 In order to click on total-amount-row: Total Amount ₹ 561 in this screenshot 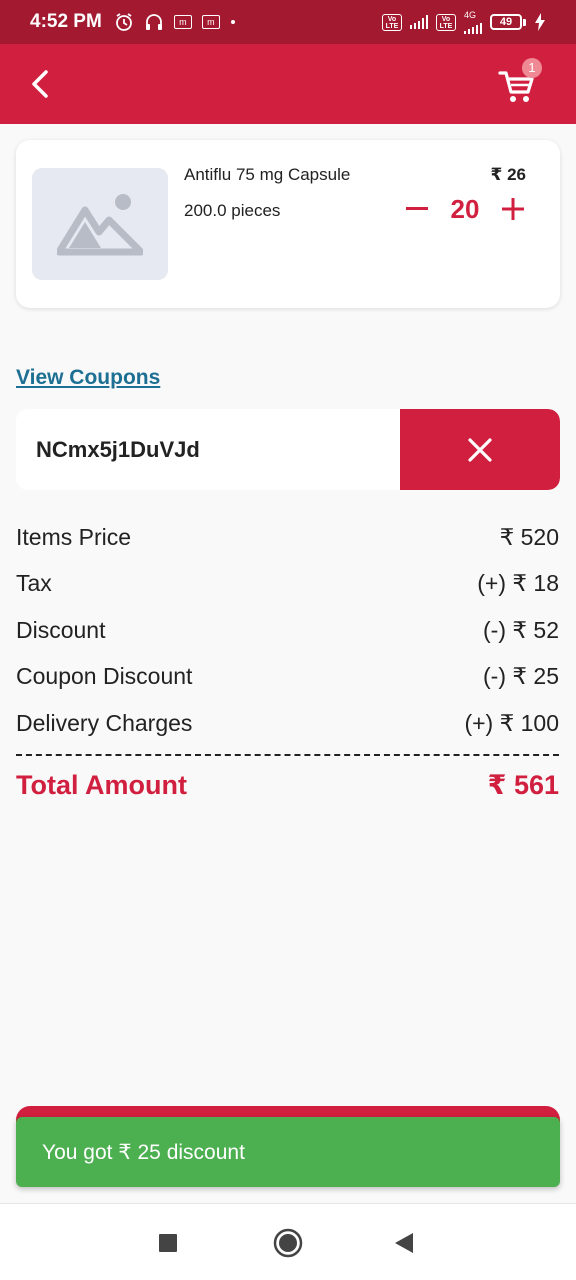, I will do `click(287, 786)`.